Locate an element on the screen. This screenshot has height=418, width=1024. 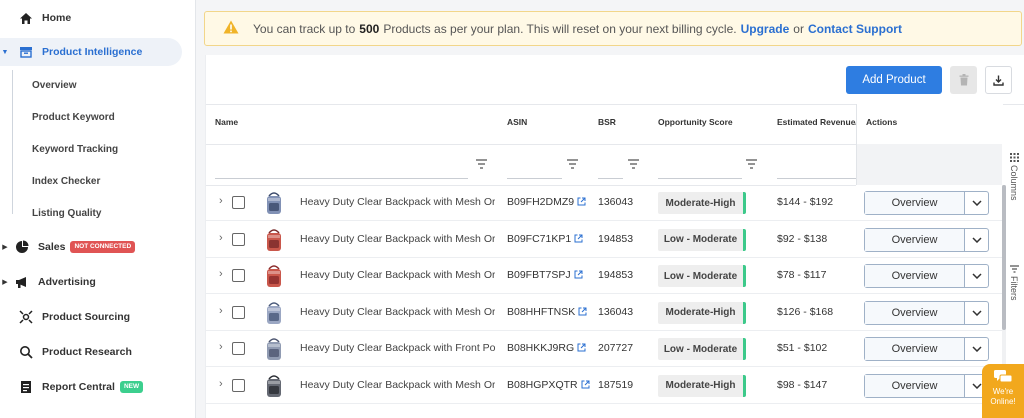
nav-product-intelligence: ▼ Product Intelligence is located at coordinates (91, 52).